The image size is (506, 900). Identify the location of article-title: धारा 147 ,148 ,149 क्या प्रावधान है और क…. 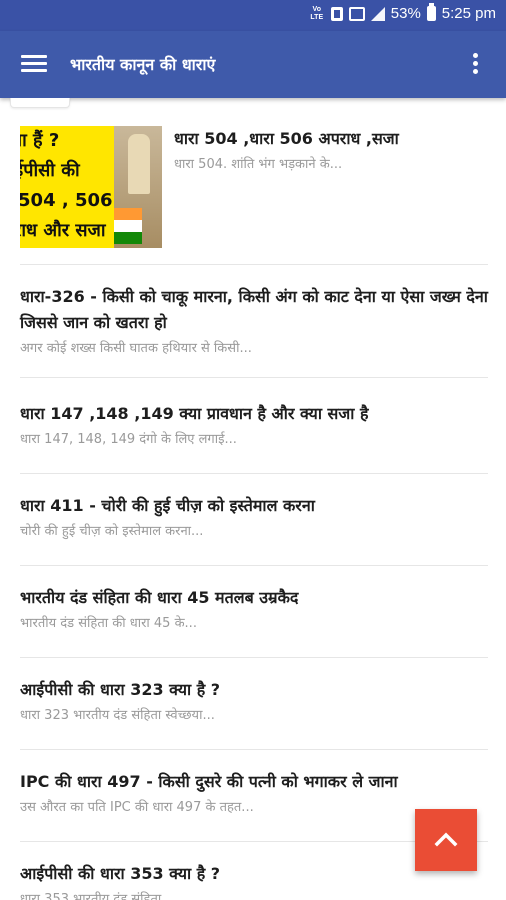
(194, 413).